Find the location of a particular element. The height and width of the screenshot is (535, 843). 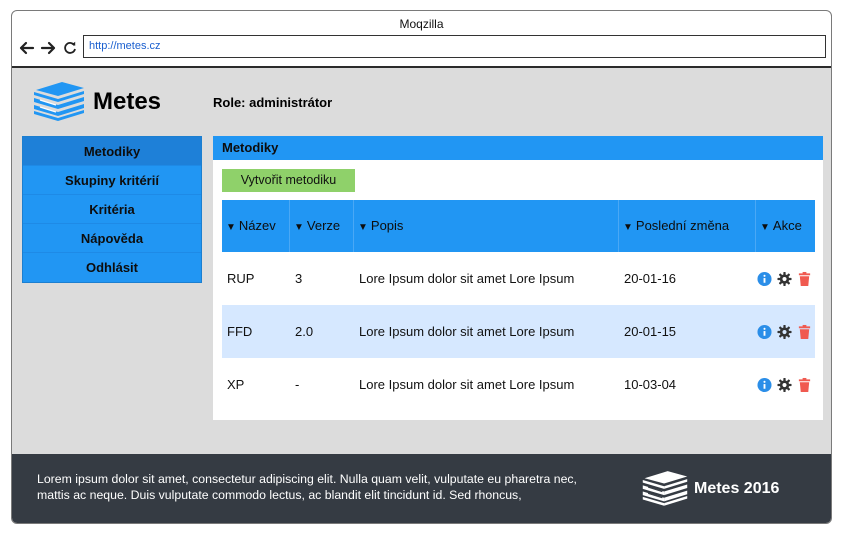

sidebar-item-metodiky: Metodiky is located at coordinates (112, 151).